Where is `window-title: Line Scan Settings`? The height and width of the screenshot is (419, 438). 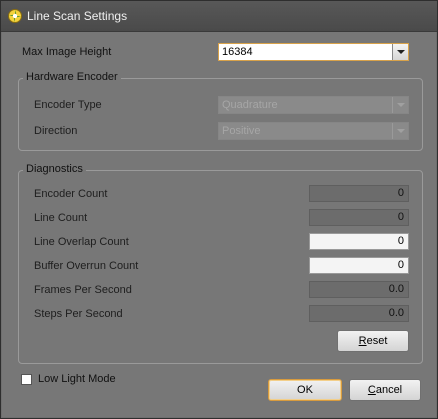
window-title: Line Scan Settings is located at coordinates (77, 16).